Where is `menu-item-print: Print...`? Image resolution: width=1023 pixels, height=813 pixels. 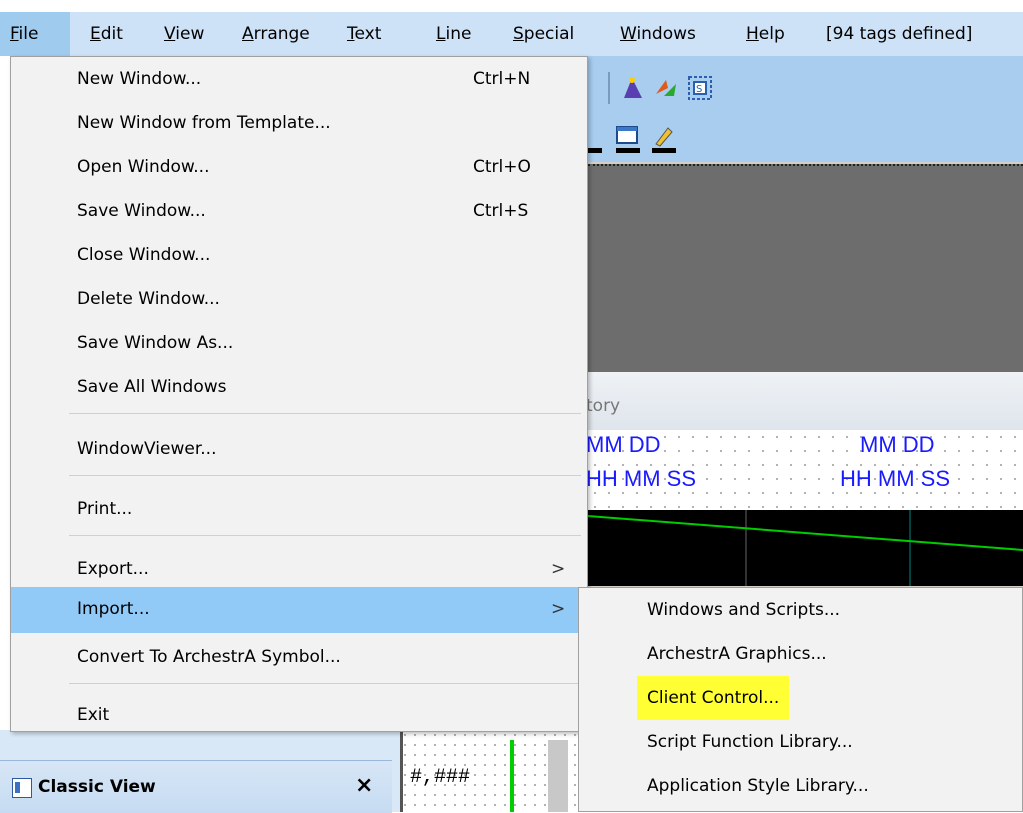 menu-item-print: Print... is located at coordinates (299, 509).